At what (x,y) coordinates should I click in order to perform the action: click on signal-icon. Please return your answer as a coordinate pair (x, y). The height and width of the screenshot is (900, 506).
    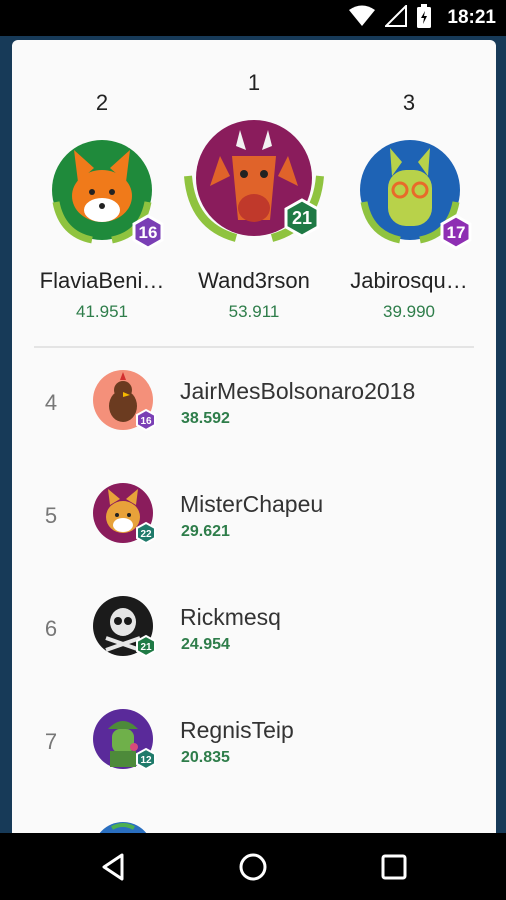
    Looking at the image, I should click on (395, 17).